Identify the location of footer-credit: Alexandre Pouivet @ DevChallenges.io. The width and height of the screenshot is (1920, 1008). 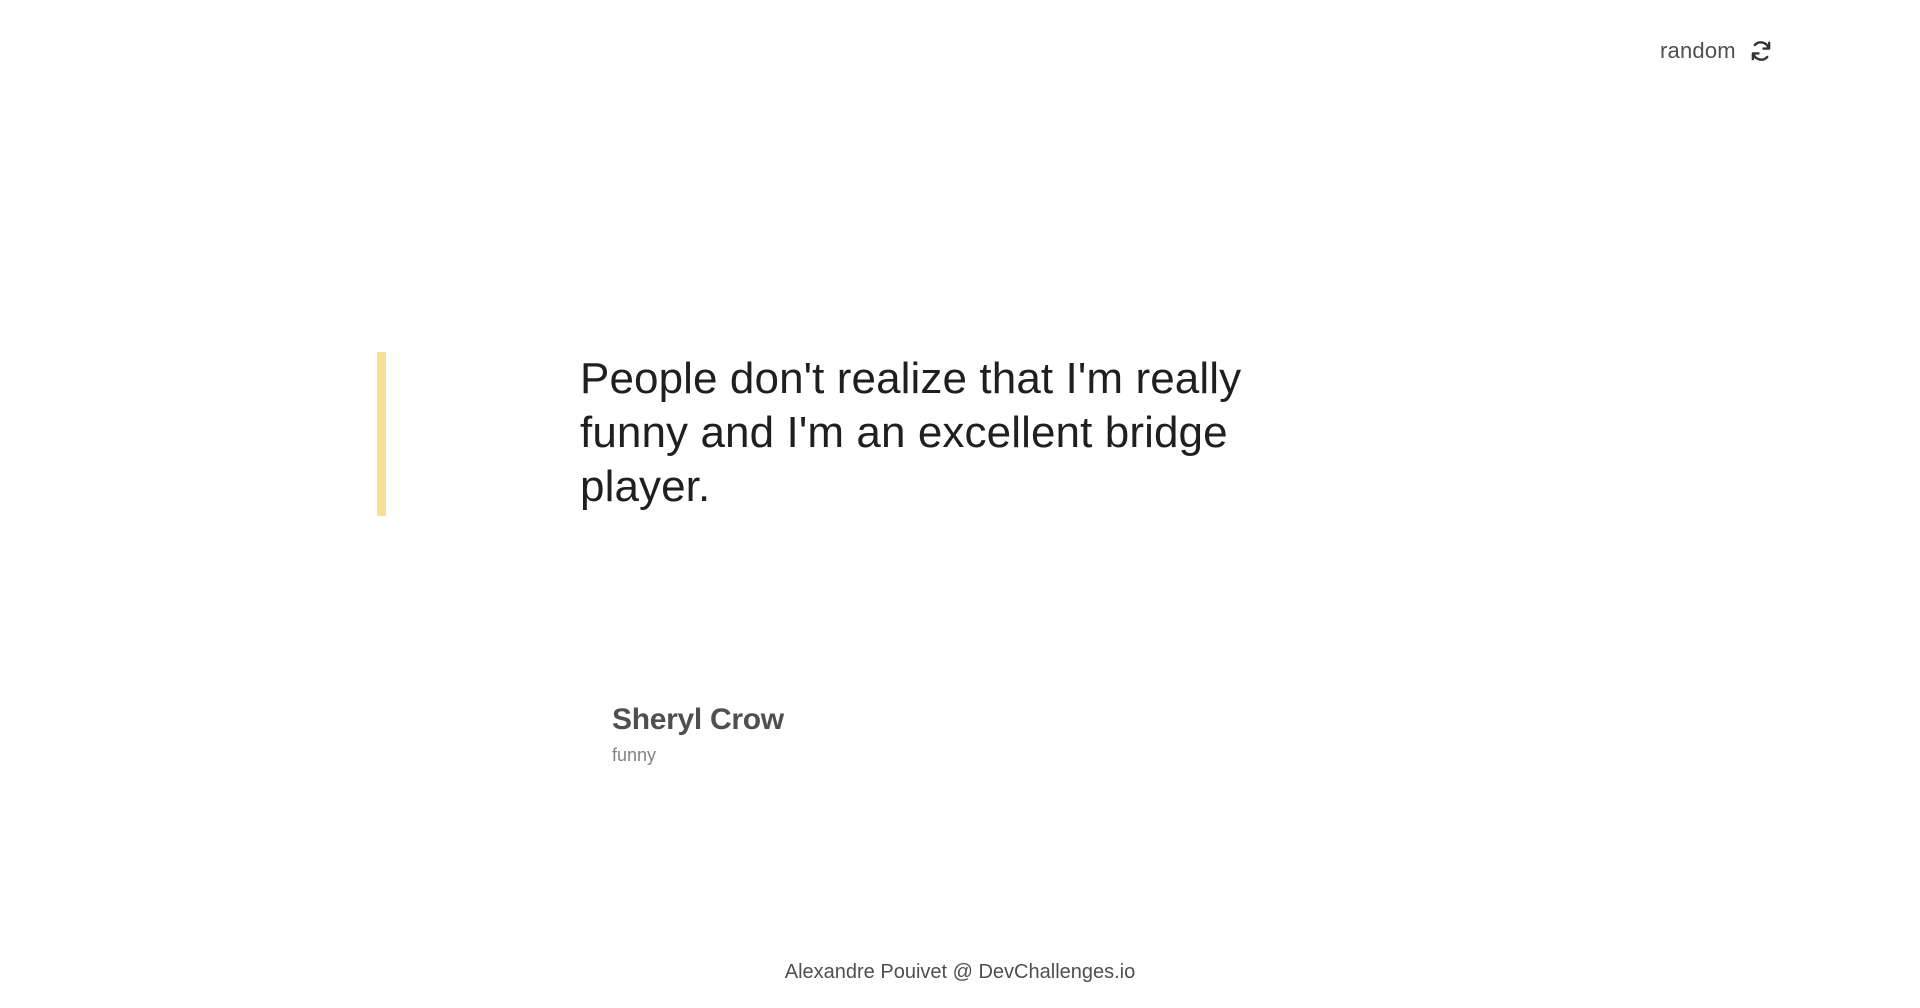
(960, 972).